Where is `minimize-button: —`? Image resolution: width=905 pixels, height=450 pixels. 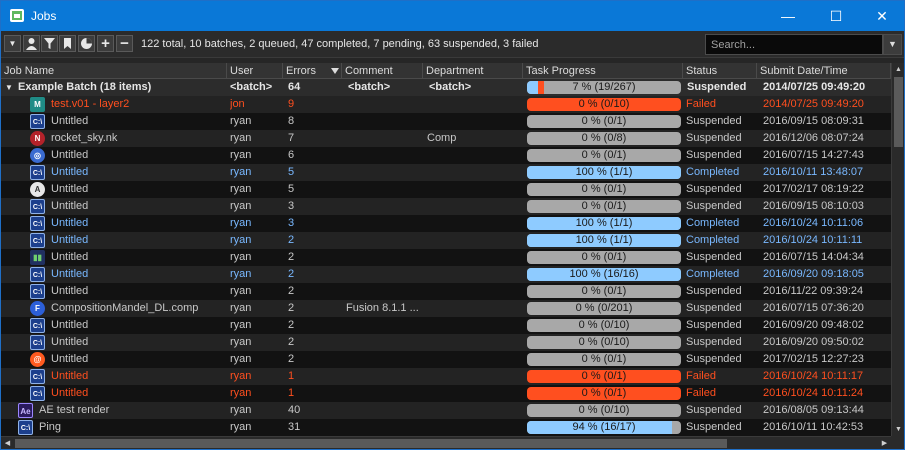 minimize-button: — is located at coordinates (788, 16).